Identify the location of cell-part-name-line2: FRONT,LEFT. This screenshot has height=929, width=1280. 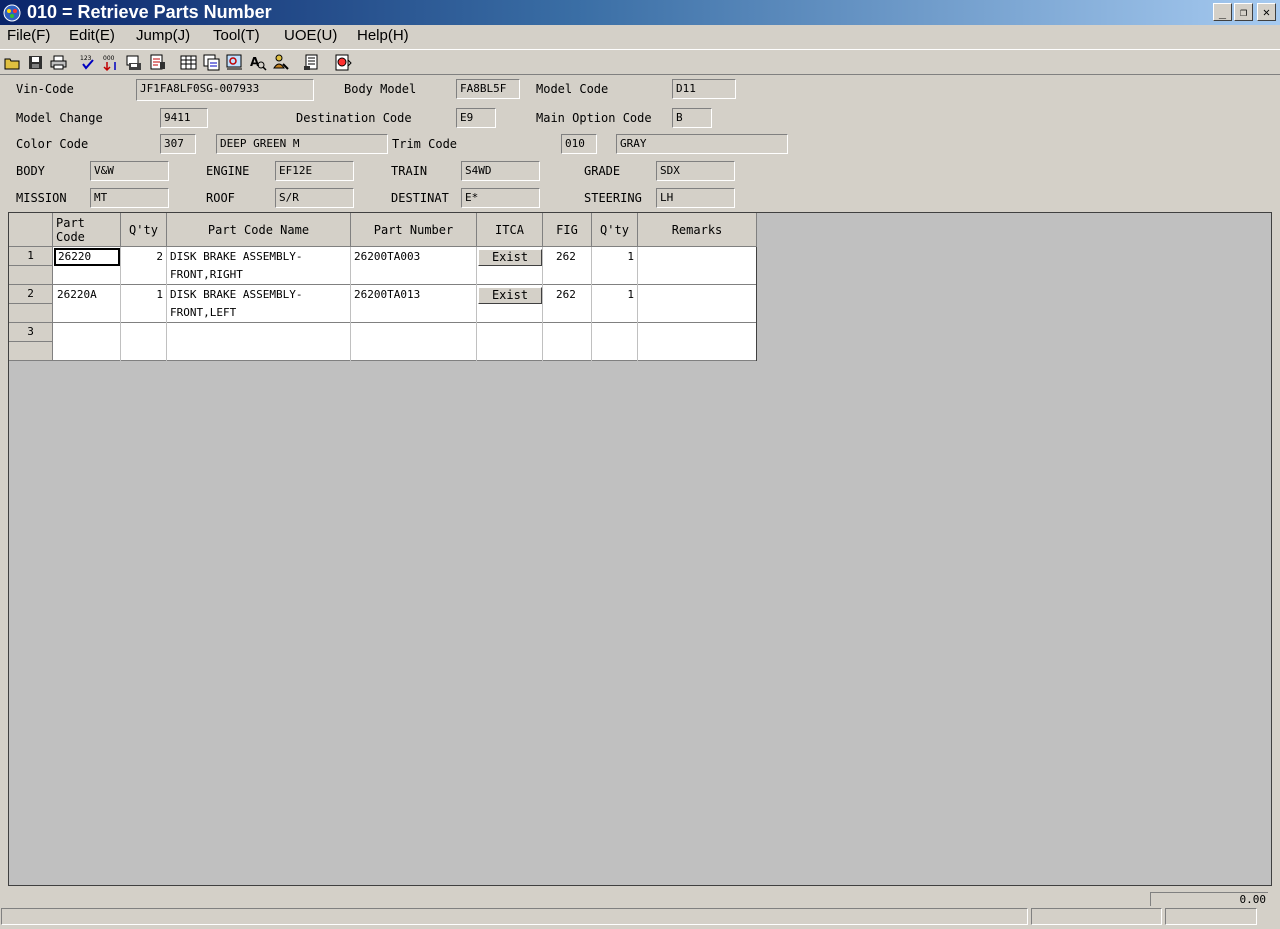
(203, 312).